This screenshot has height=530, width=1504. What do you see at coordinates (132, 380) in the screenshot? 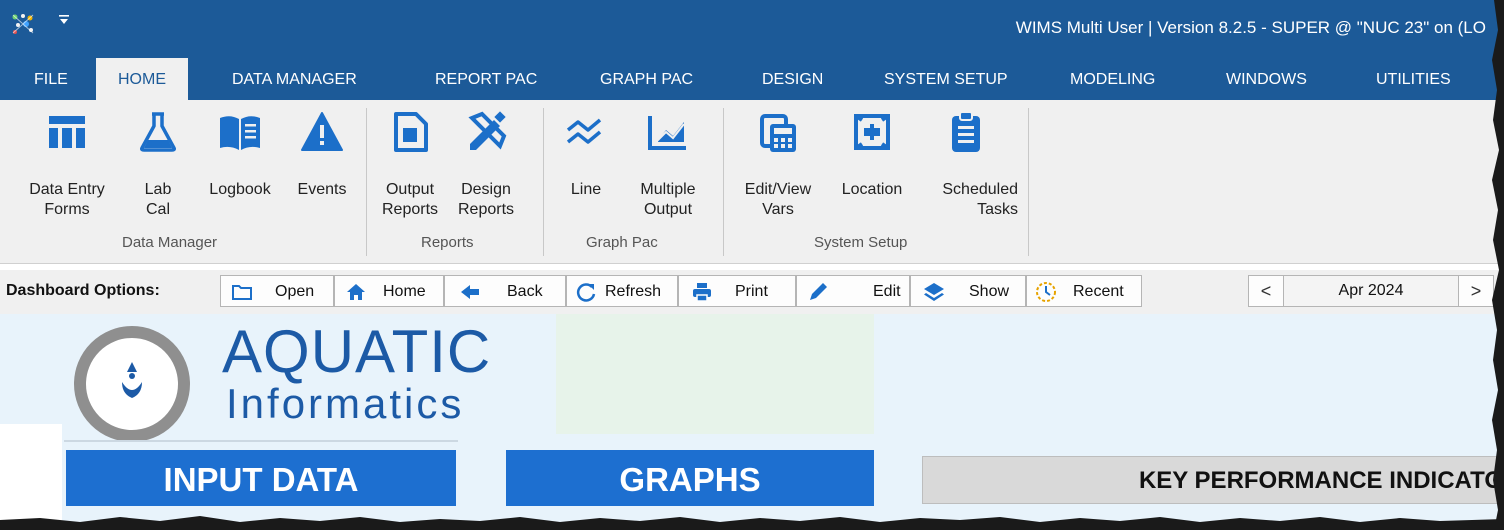
I see `water-drop-icon` at bounding box center [132, 380].